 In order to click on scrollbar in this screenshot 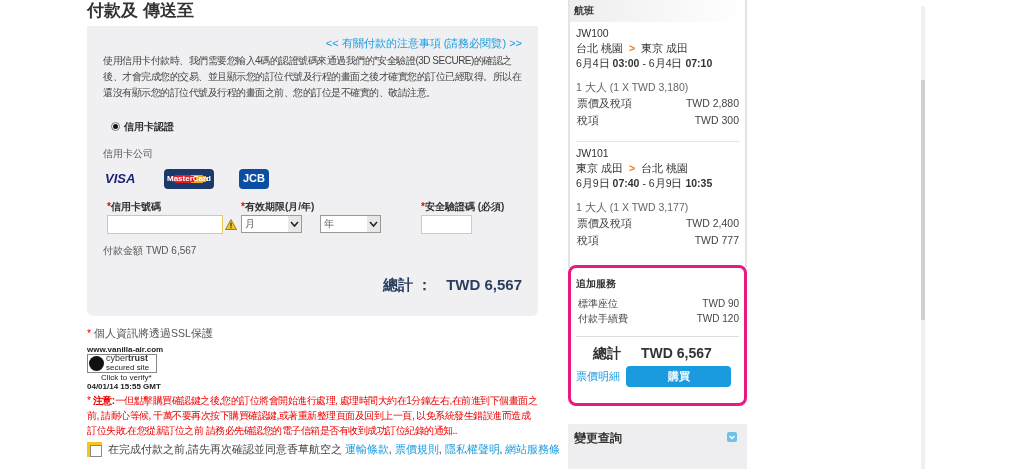, I will do `click(923, 237)`.